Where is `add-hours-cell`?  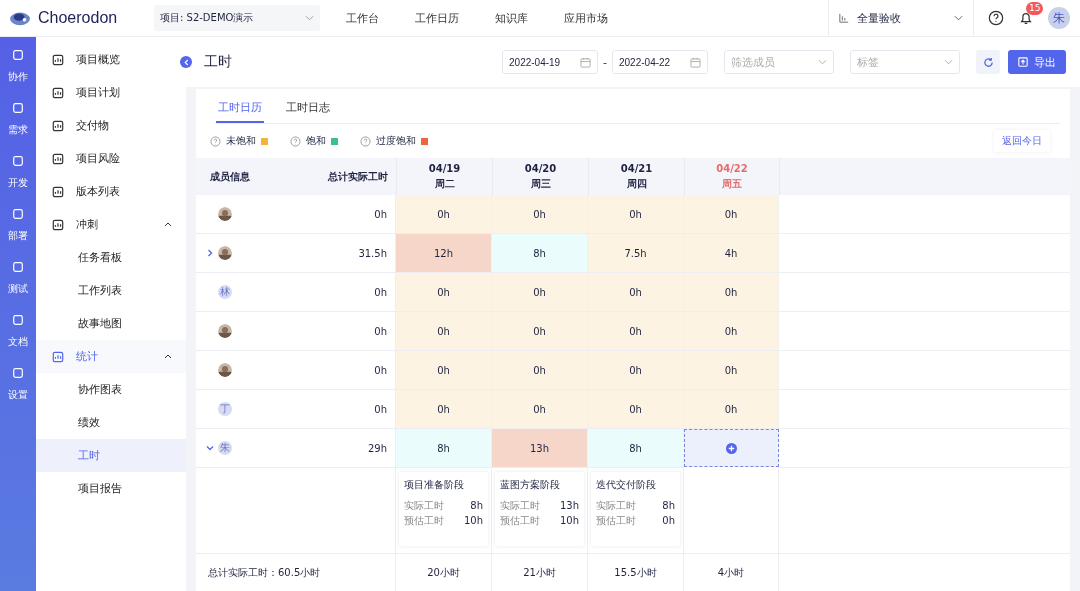
add-hours-cell is located at coordinates (731, 448).